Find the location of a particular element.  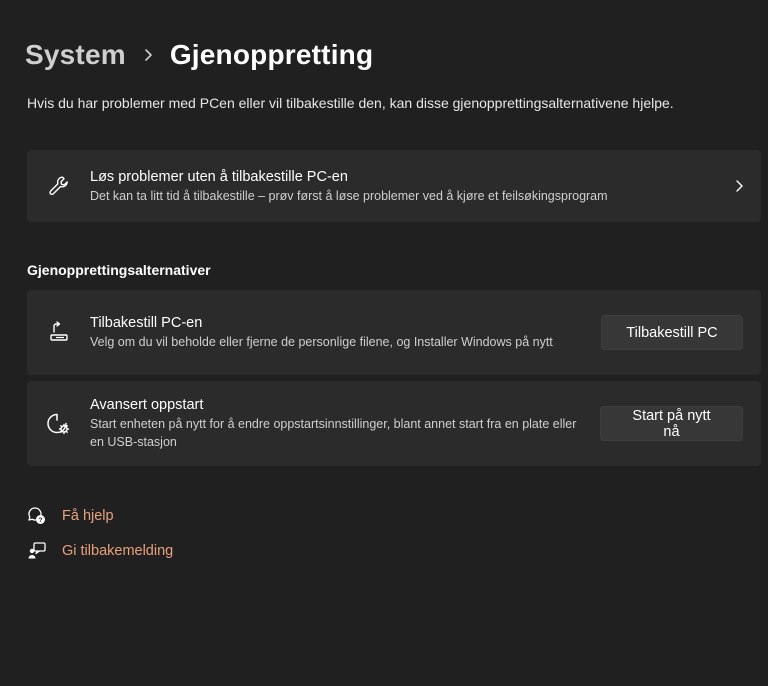

feedback-icon is located at coordinates (44, 551).